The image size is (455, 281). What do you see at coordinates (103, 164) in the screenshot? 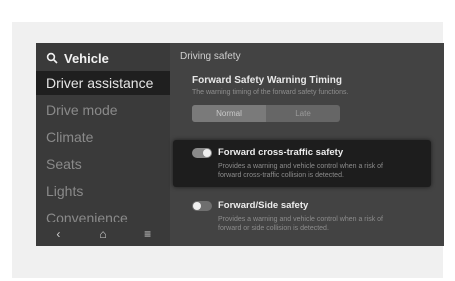
I see `sidebar-item-seats: Seats` at bounding box center [103, 164].